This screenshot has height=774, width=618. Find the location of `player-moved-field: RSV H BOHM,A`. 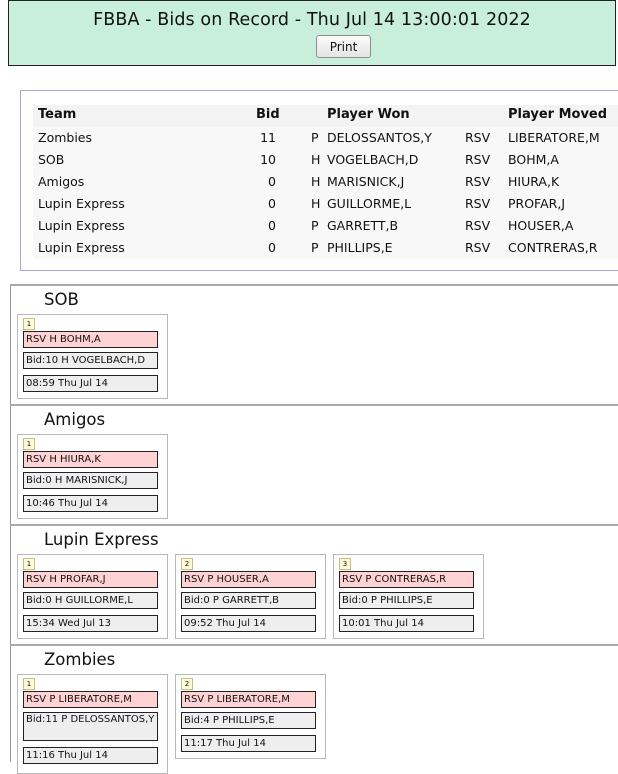

player-moved-field: RSV H BOHM,A is located at coordinates (90, 339).